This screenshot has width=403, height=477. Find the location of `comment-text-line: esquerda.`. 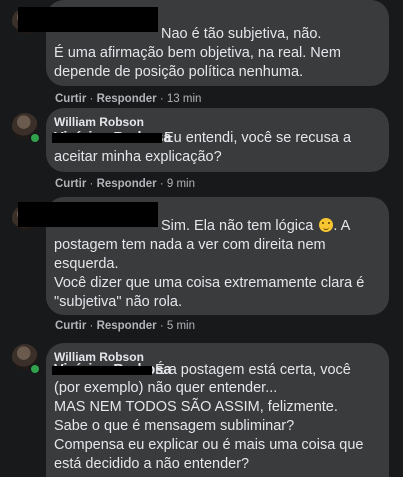

comment-text-line: esquerda. is located at coordinates (86, 264).